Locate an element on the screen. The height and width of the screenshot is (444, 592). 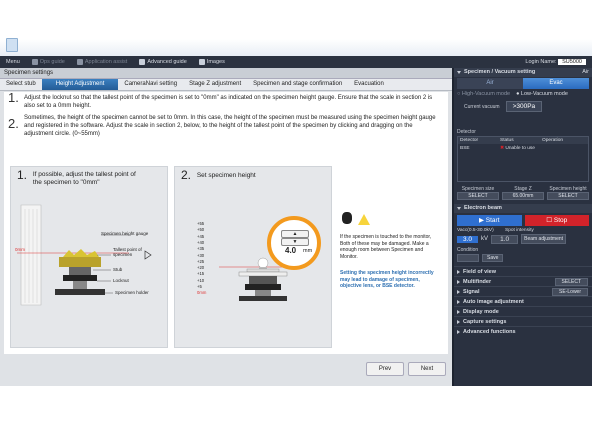
save-button: Save is located at coordinates (493, 258).